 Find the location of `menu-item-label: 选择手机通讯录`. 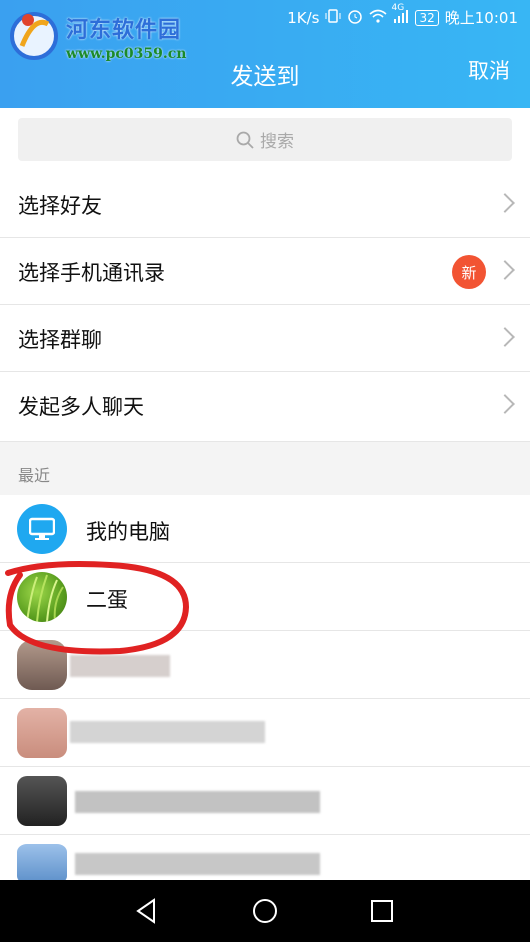

menu-item-label: 选择手机通讯录 is located at coordinates (91, 273).